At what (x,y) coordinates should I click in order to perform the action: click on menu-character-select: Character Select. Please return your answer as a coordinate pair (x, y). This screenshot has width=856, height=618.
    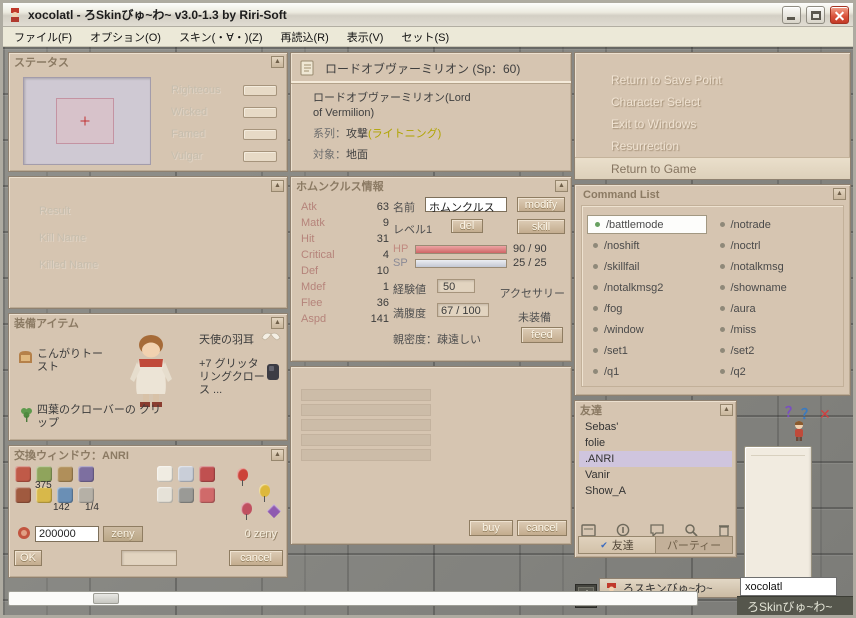
    Looking at the image, I should click on (712, 102).